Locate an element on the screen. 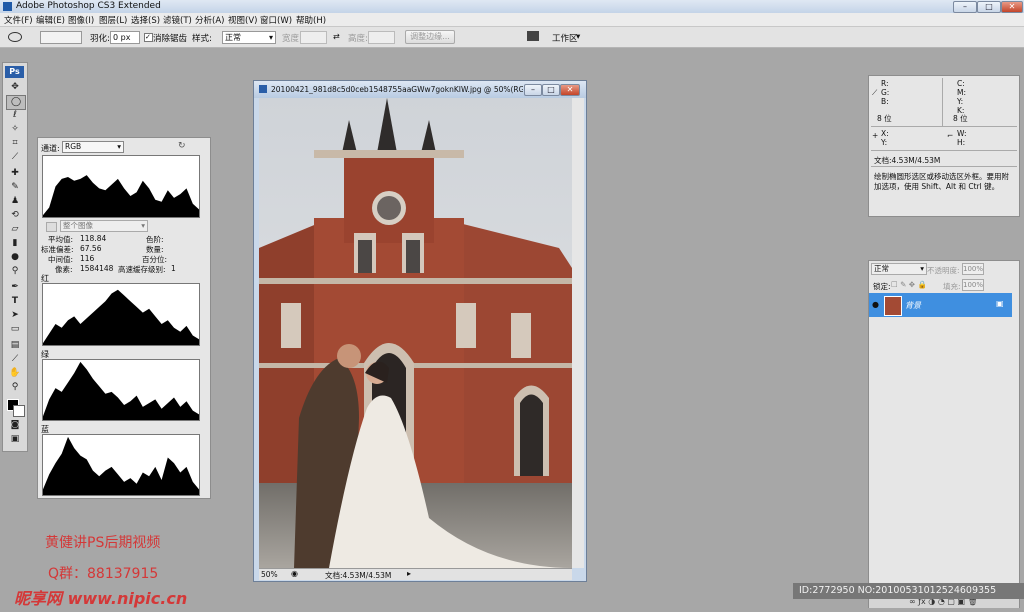  doc-close-button: ✕ is located at coordinates (570, 90).